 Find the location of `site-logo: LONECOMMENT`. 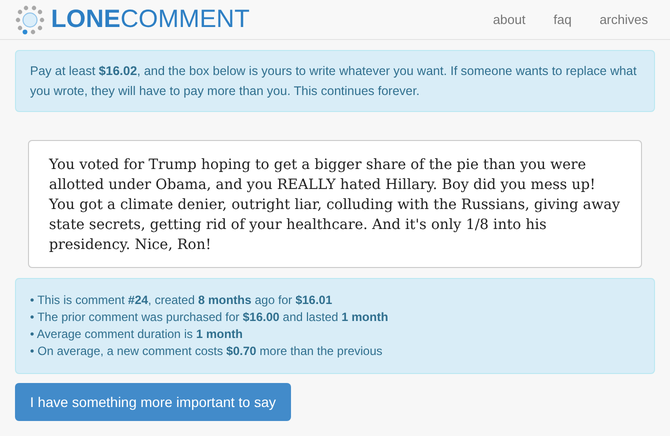

site-logo: LONECOMMENT is located at coordinates (150, 19).